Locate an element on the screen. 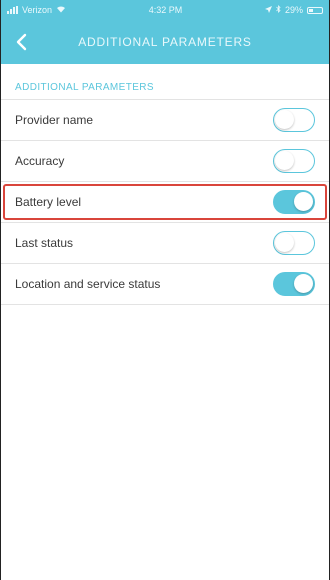 This screenshot has width=330, height=580. last-status-toggle is located at coordinates (294, 243).